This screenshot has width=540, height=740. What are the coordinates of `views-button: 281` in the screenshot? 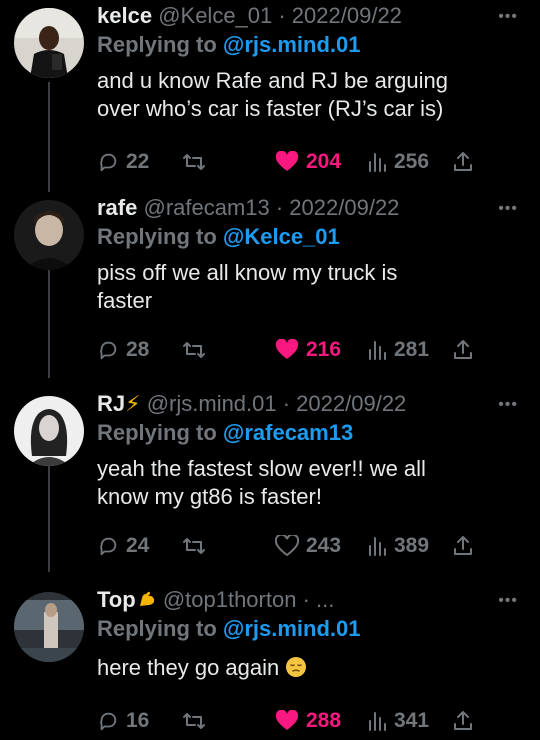 It's located at (398, 350).